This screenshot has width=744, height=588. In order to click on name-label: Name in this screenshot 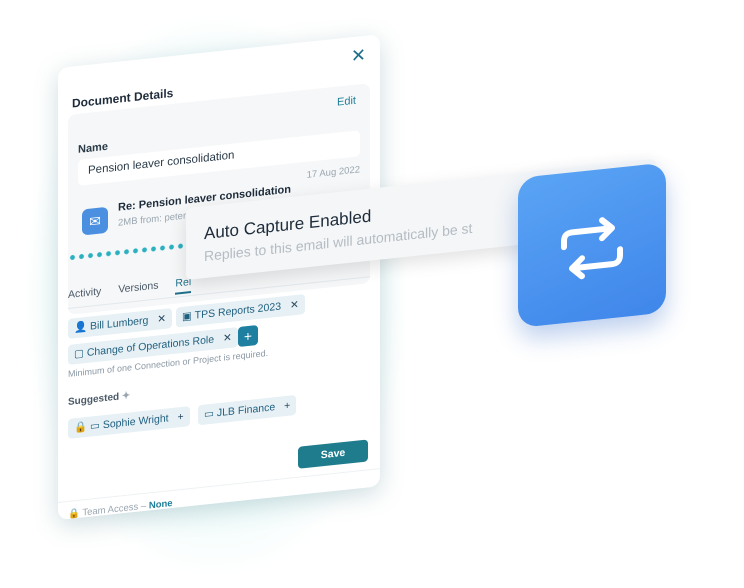, I will do `click(93, 148)`.